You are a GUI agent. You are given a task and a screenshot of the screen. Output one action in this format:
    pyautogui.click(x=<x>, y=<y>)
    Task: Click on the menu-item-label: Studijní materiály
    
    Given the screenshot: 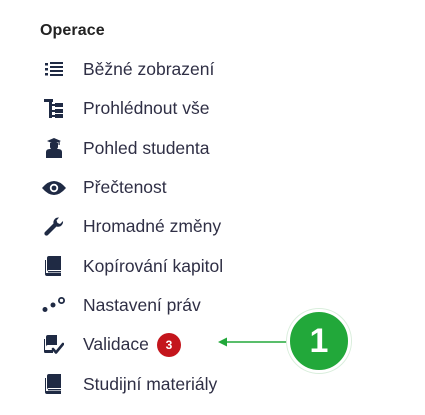 What is the action you would take?
    pyautogui.click(x=150, y=383)
    